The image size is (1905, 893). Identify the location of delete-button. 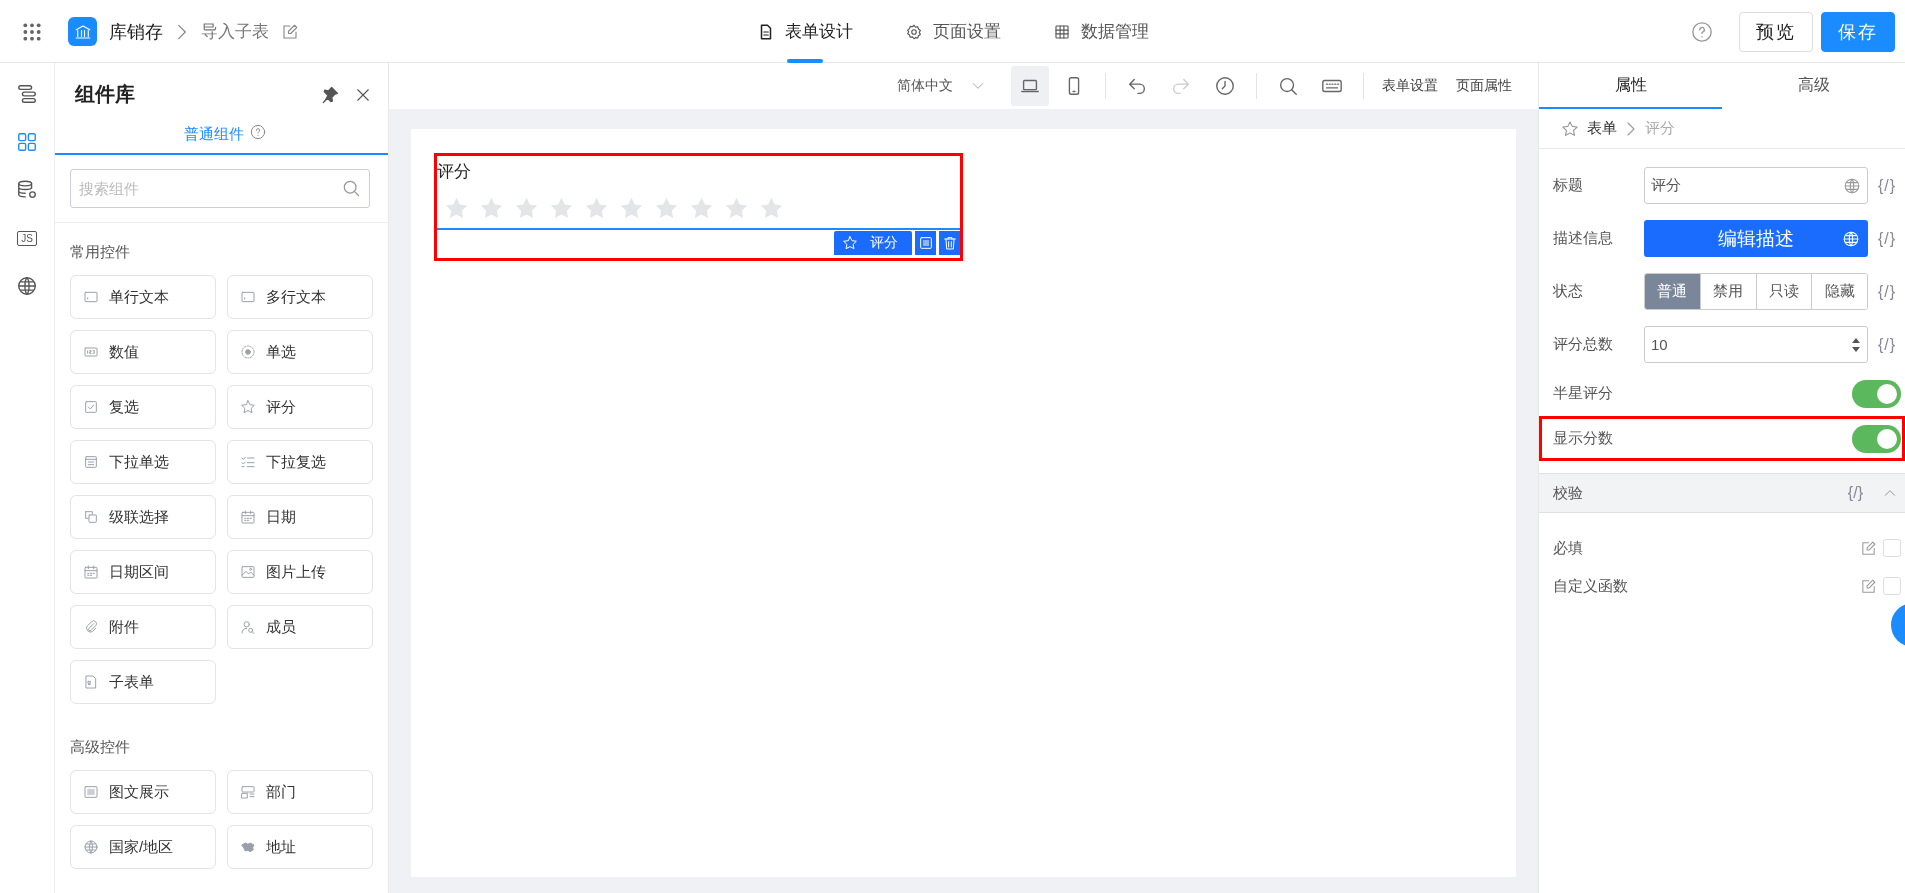
(949, 243).